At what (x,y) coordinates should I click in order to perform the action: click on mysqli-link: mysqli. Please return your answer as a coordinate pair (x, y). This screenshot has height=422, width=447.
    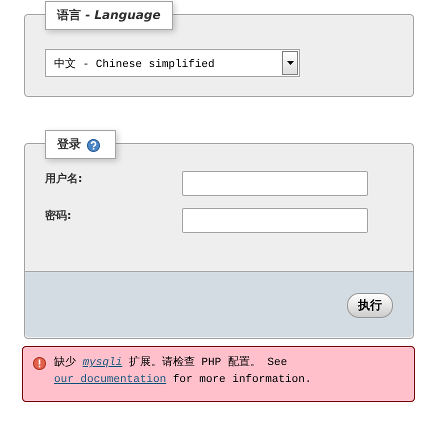
    Looking at the image, I should click on (102, 363).